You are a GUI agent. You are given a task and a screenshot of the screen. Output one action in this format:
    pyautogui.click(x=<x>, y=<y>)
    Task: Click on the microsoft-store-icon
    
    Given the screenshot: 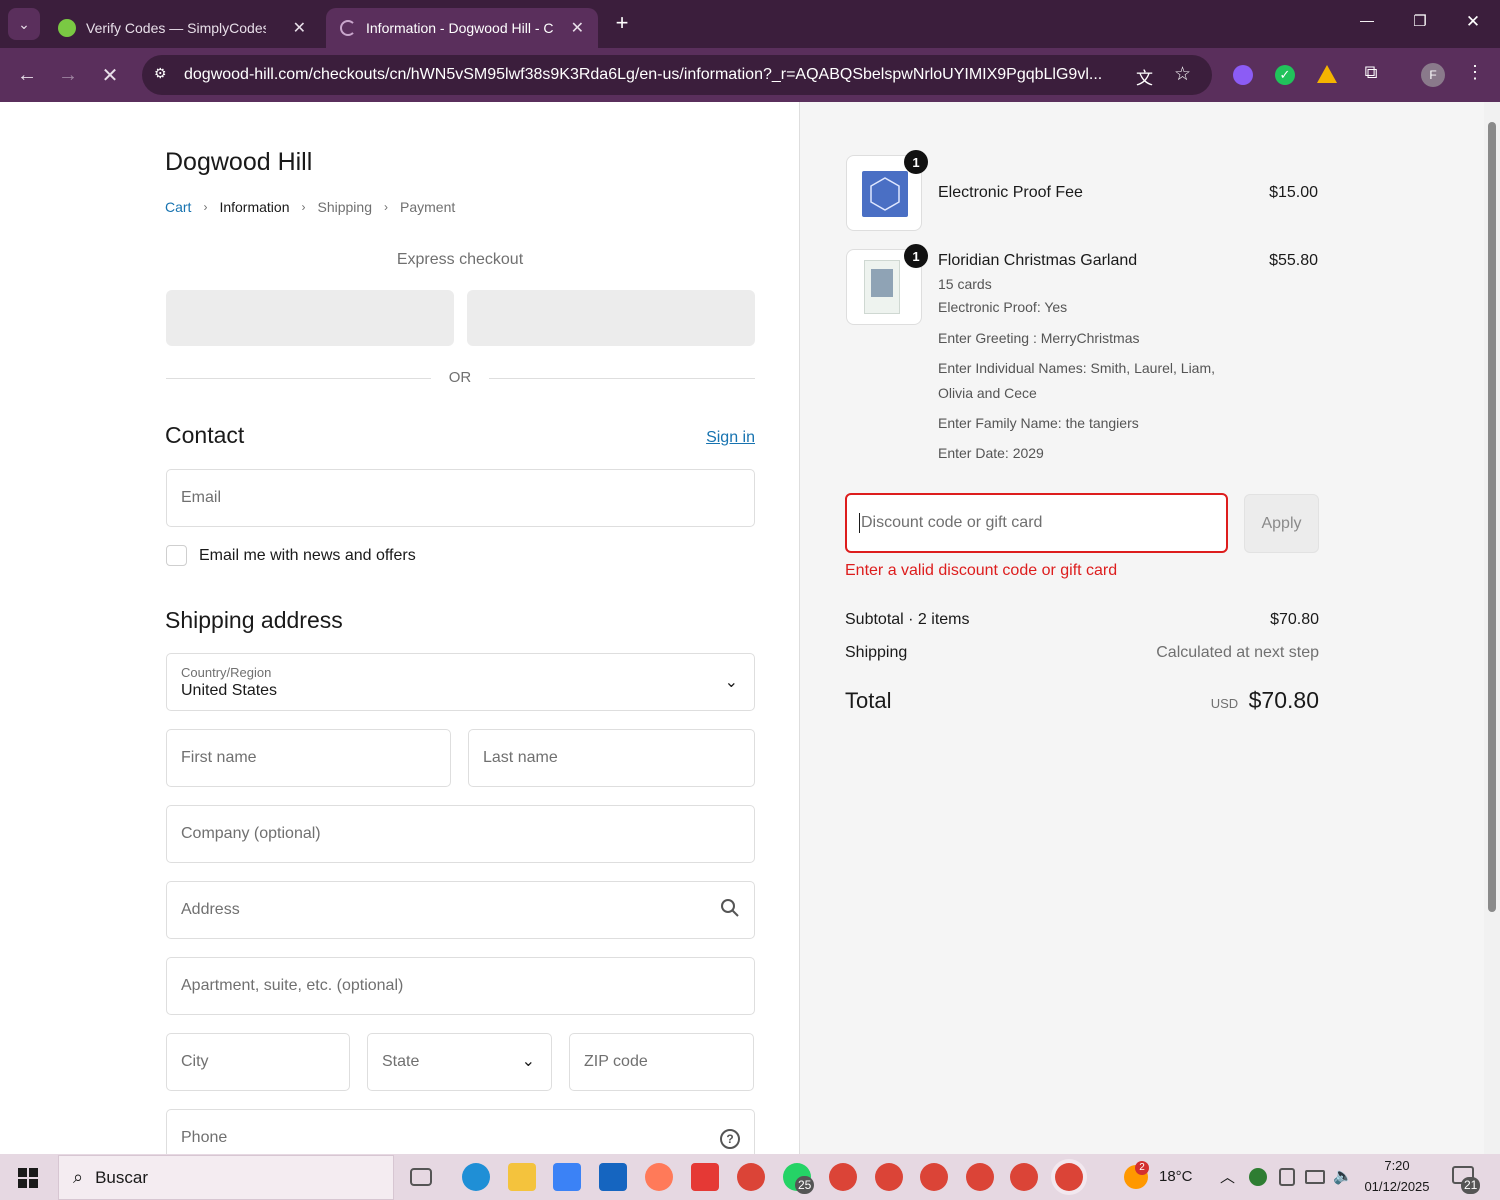 What is the action you would take?
    pyautogui.click(x=567, y=1177)
    